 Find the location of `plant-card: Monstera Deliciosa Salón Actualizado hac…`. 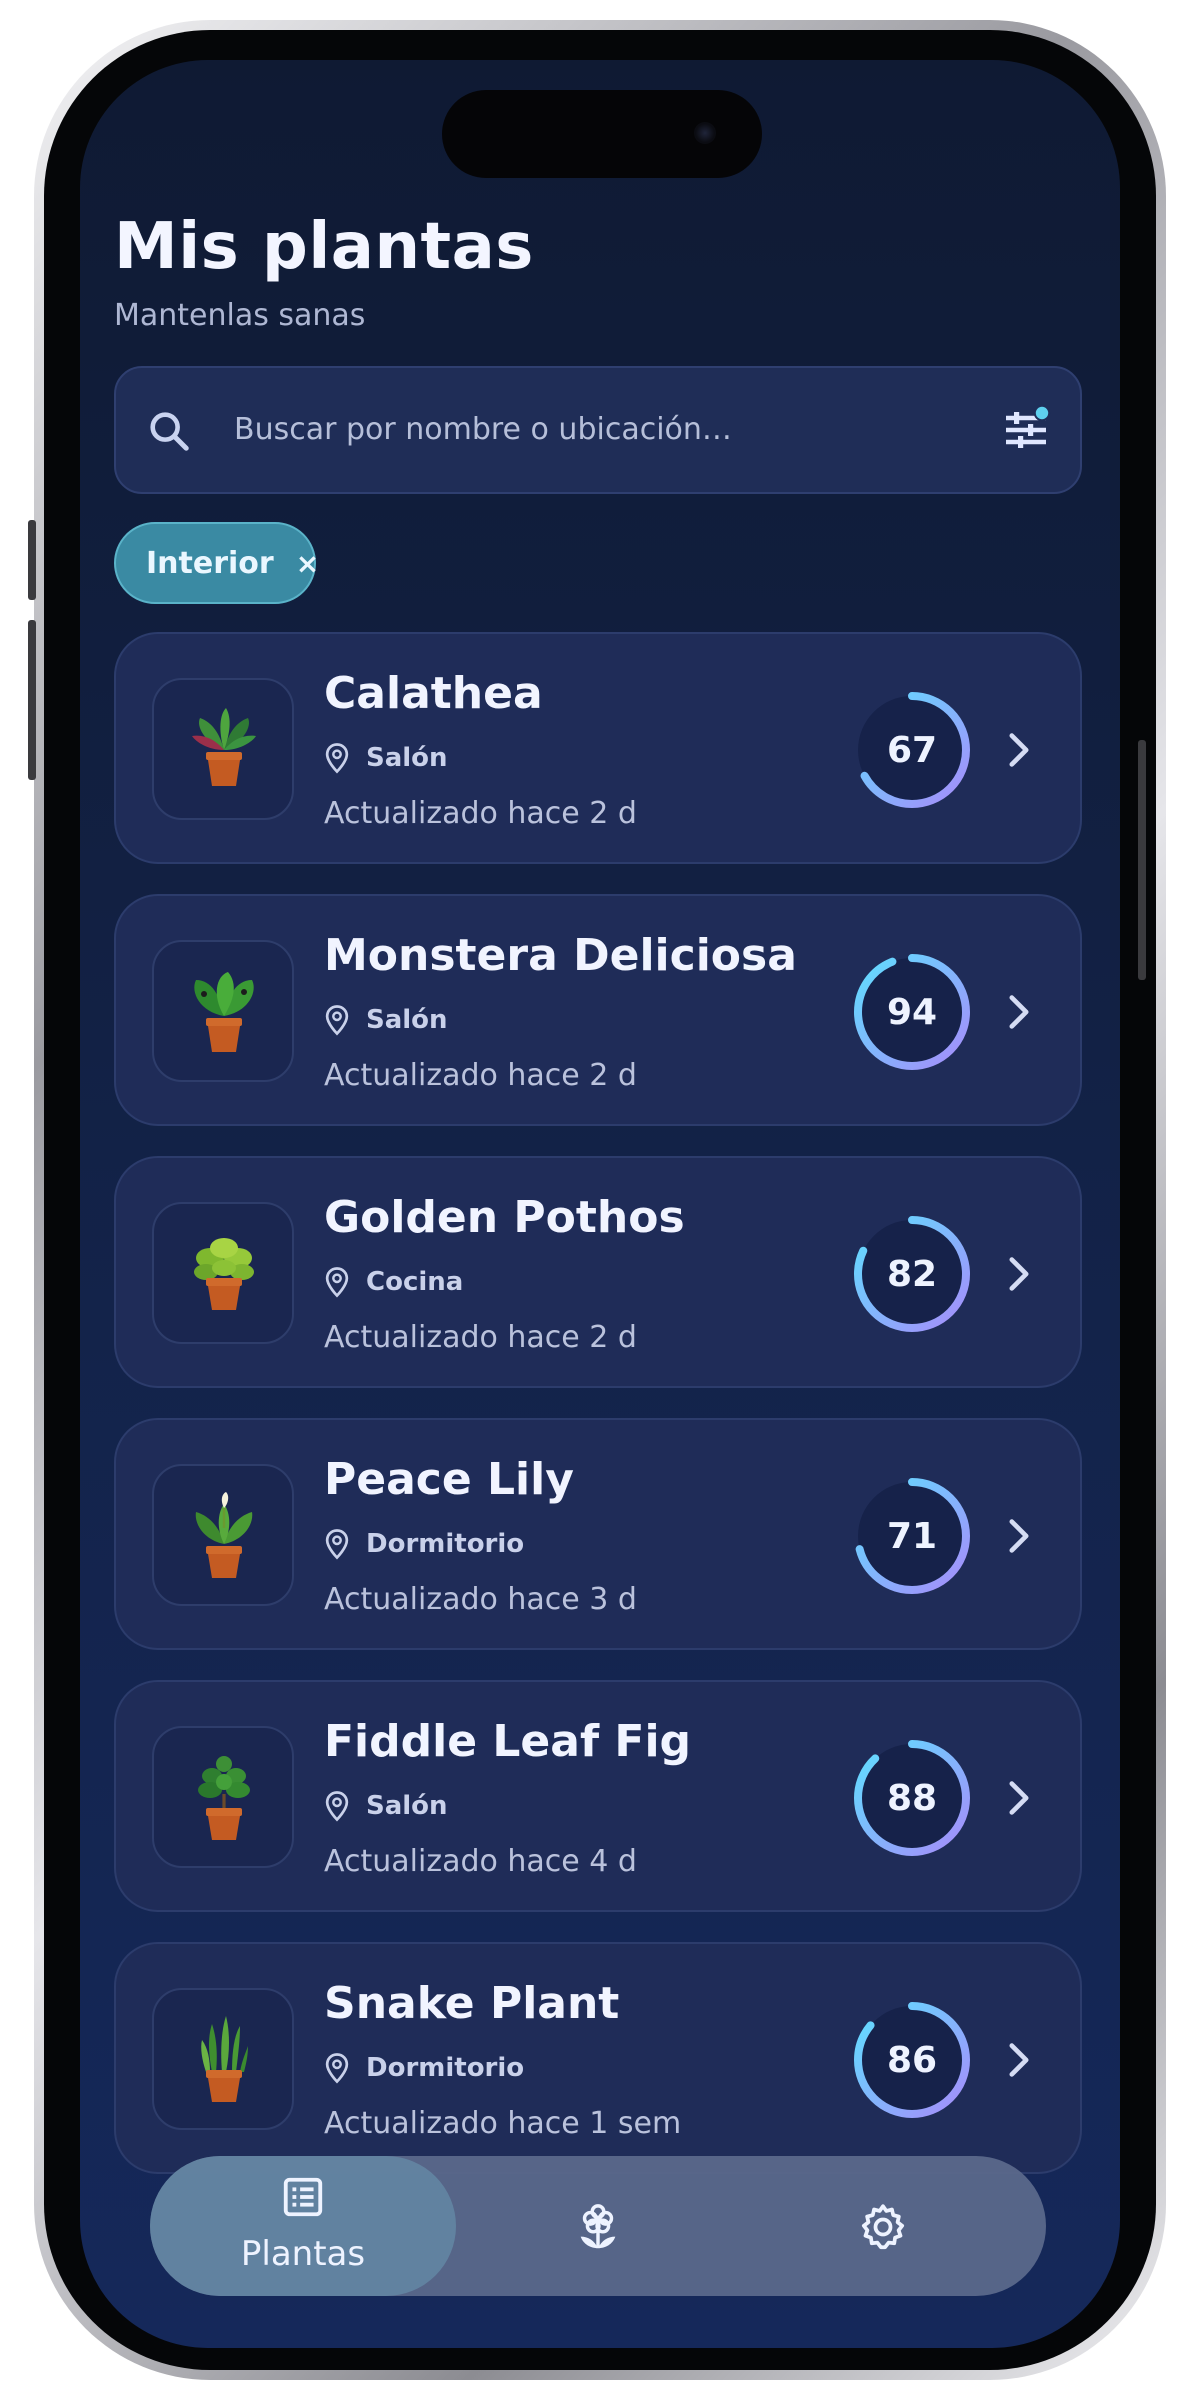

plant-card: Monstera Deliciosa Salón Actualizado hac… is located at coordinates (598, 1010).